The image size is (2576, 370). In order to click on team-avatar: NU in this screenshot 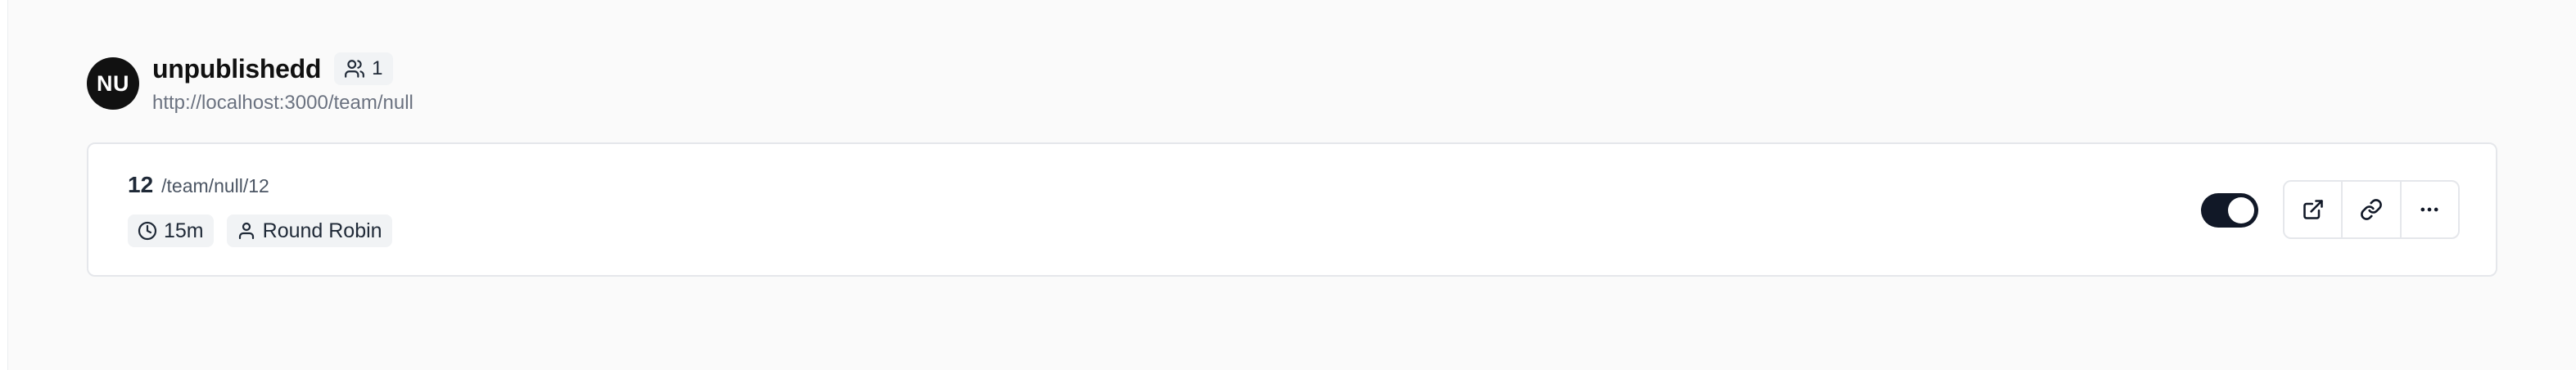, I will do `click(113, 83)`.